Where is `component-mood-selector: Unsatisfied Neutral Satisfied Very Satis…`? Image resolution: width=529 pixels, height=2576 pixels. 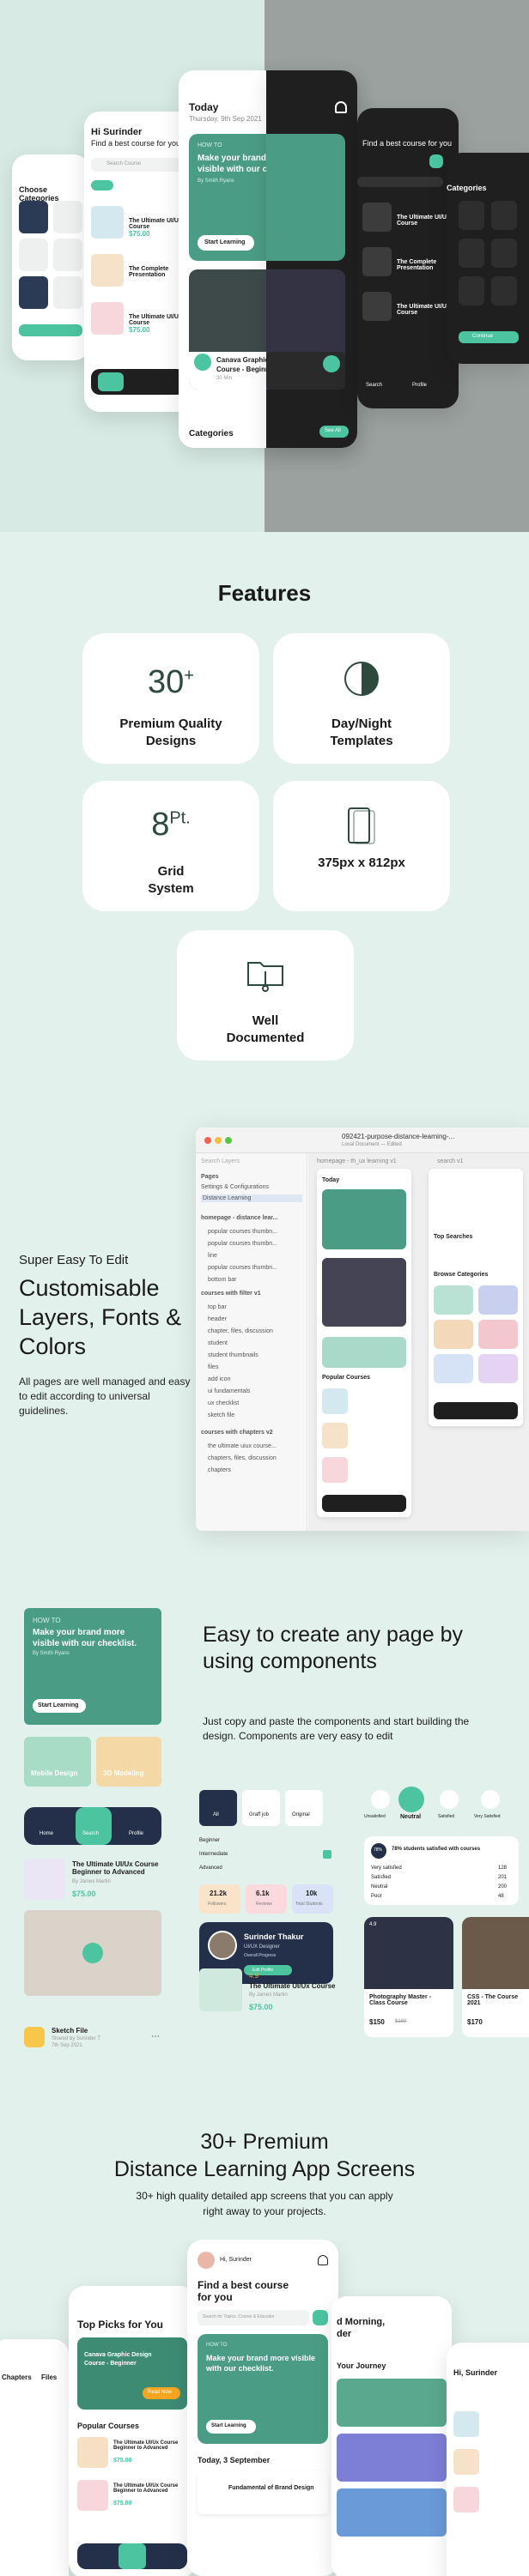
component-mood-selector: Unsatisfied Neutral Satisfied Very Satis… is located at coordinates (441, 1806).